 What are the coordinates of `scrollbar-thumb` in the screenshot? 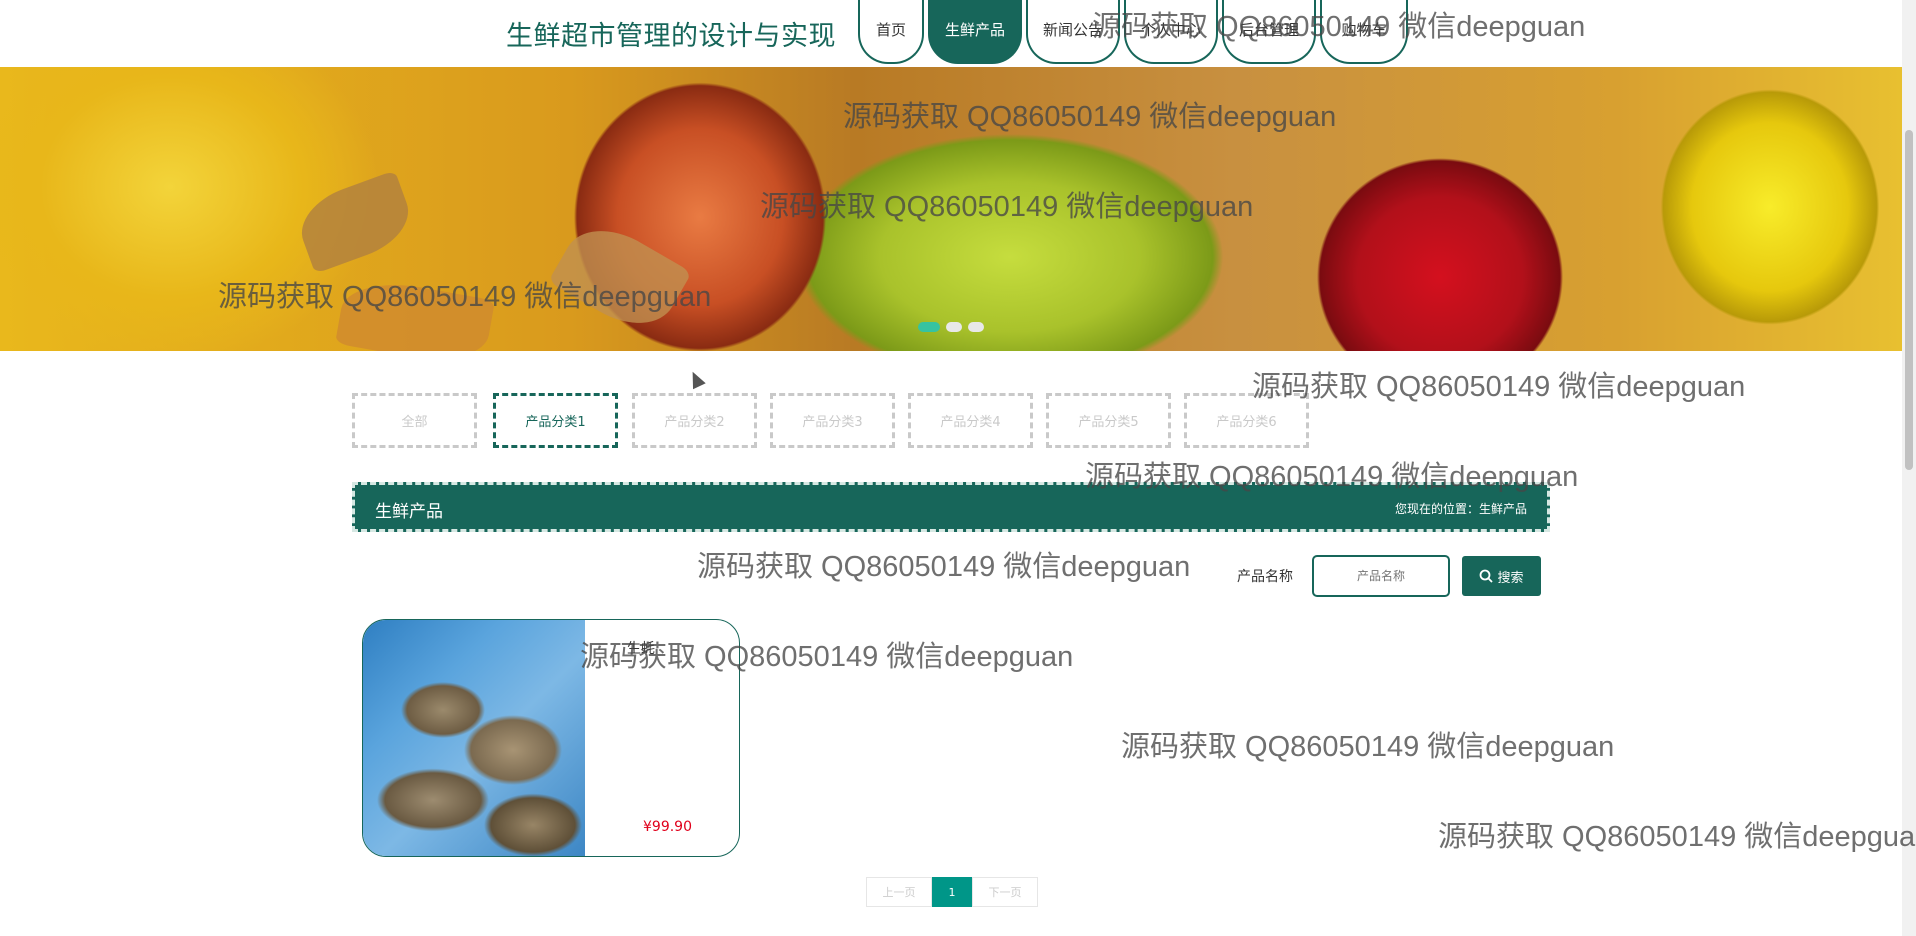 It's located at (1909, 300).